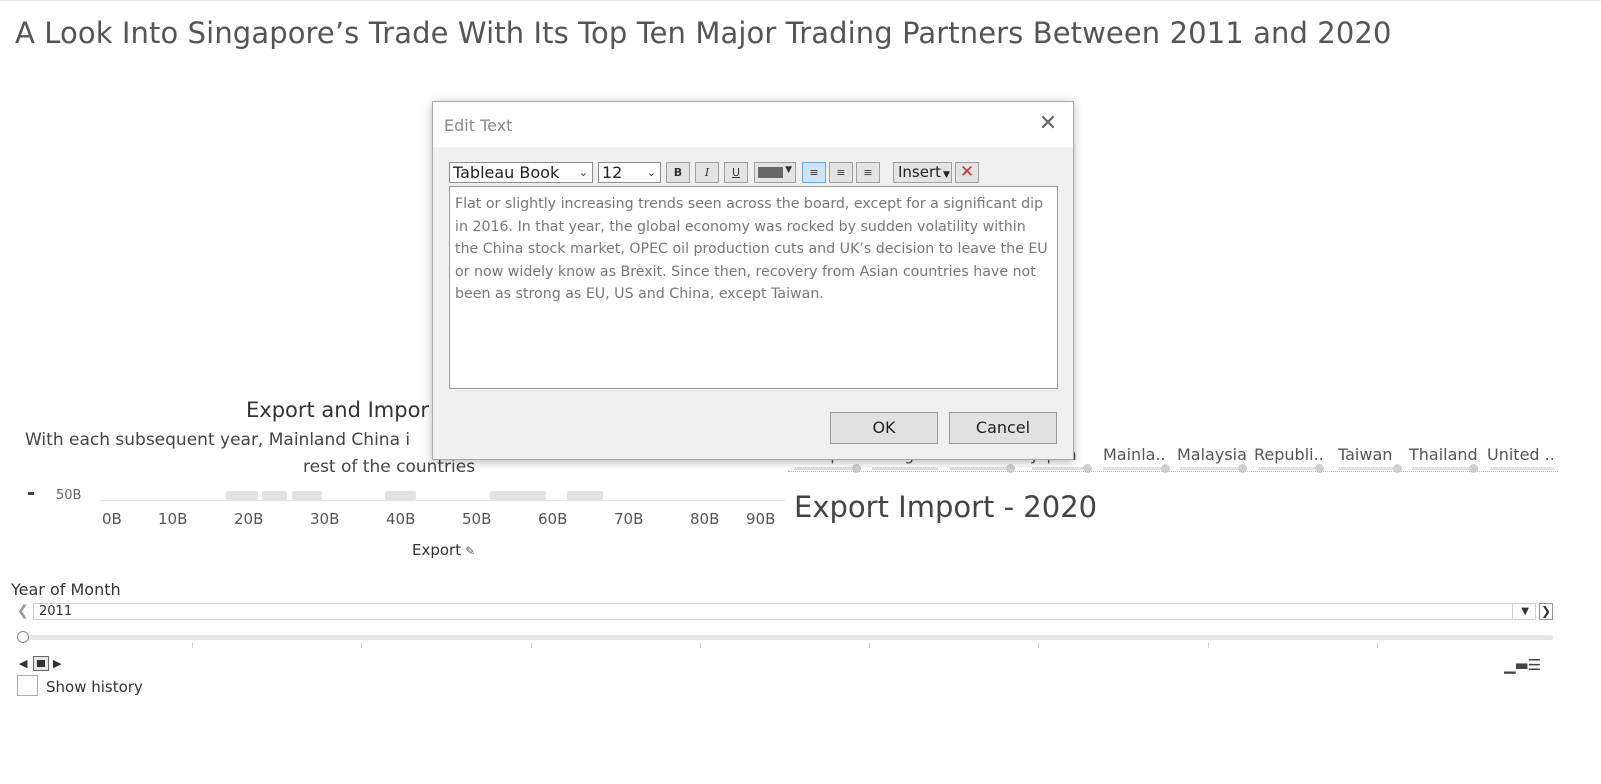 The image size is (1601, 784). What do you see at coordinates (442, 500) in the screenshot?
I see `x-axis-line` at bounding box center [442, 500].